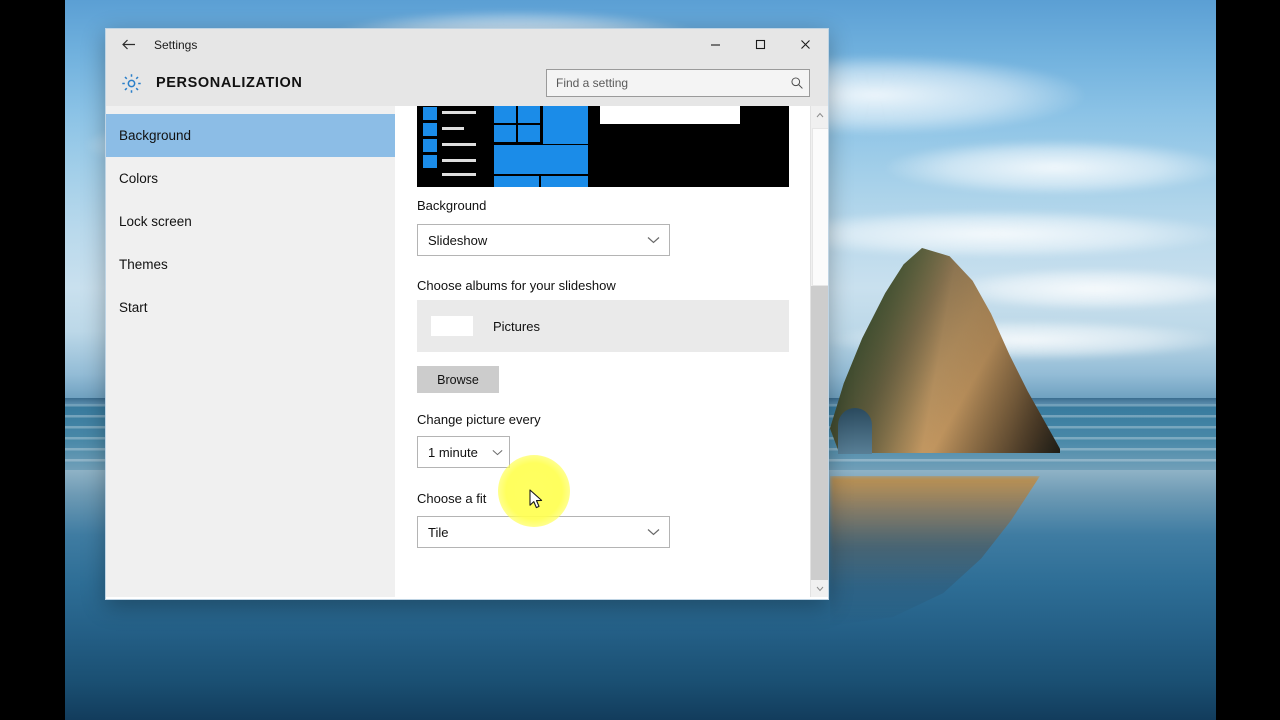  I want to click on sidebar-item-label: Colors, so click(139, 178).